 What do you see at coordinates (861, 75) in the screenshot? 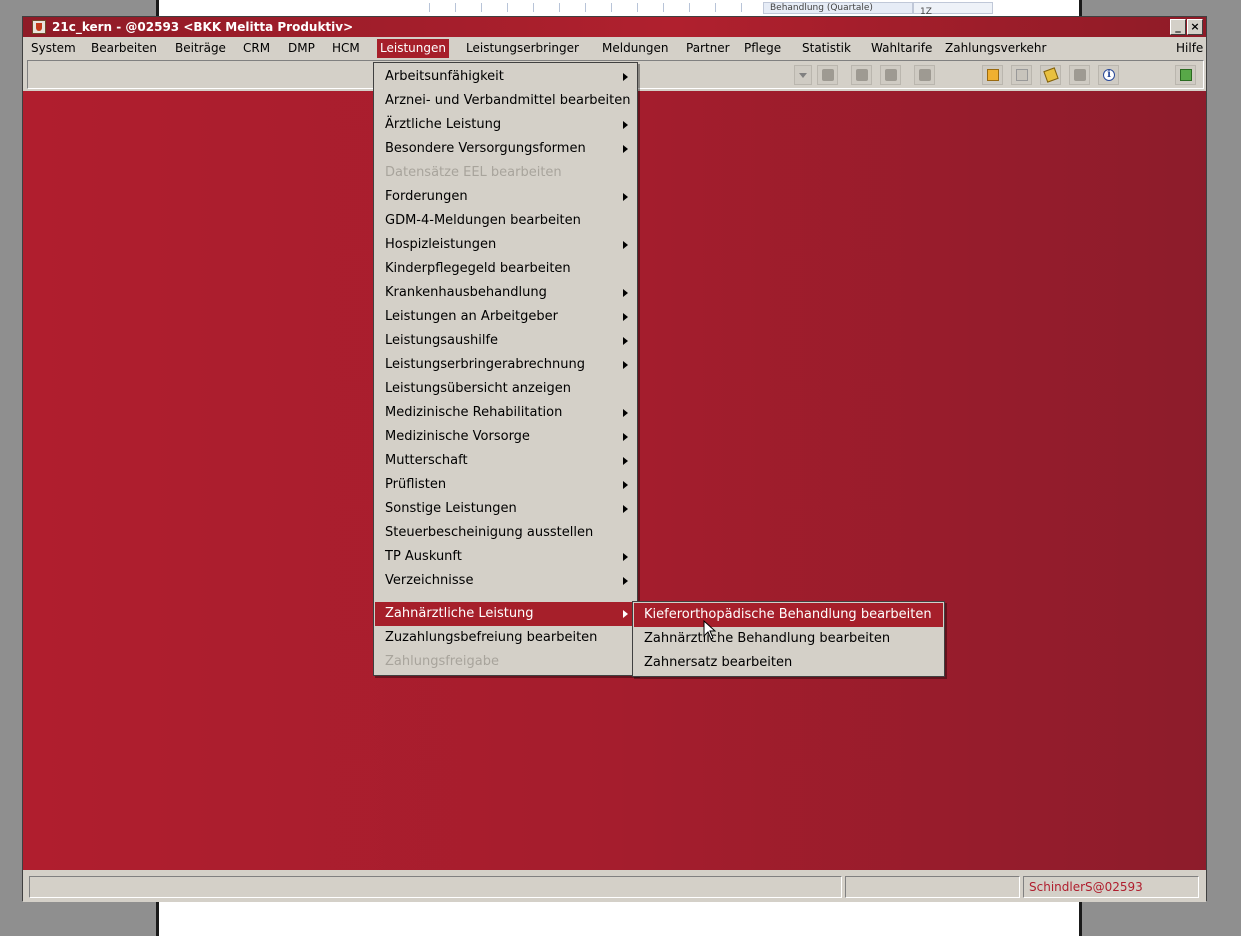
I see `back-icon` at bounding box center [861, 75].